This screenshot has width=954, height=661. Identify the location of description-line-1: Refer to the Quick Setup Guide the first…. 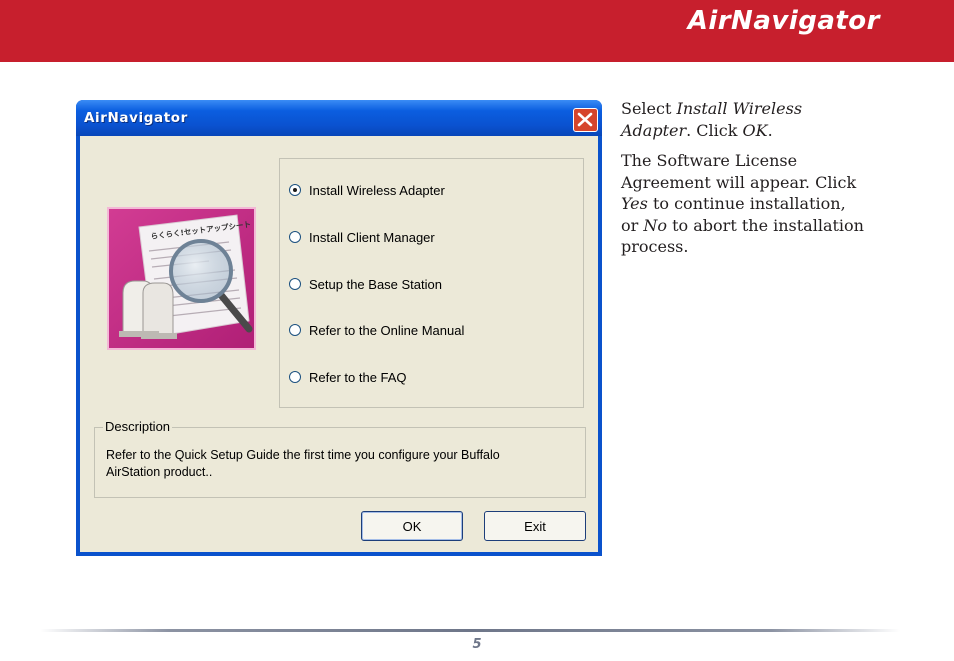
(303, 455).